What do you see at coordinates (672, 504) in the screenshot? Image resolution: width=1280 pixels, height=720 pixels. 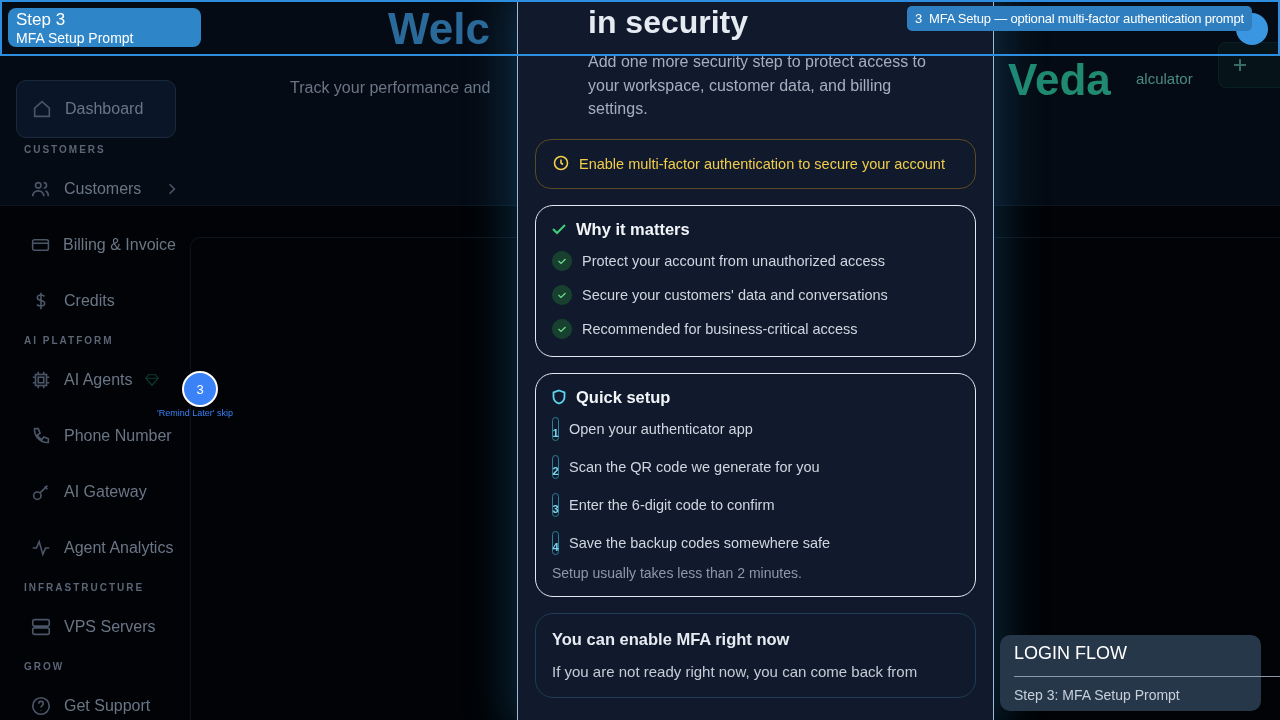 I see `step-text: Enter the 6-digit code to confirm` at bounding box center [672, 504].